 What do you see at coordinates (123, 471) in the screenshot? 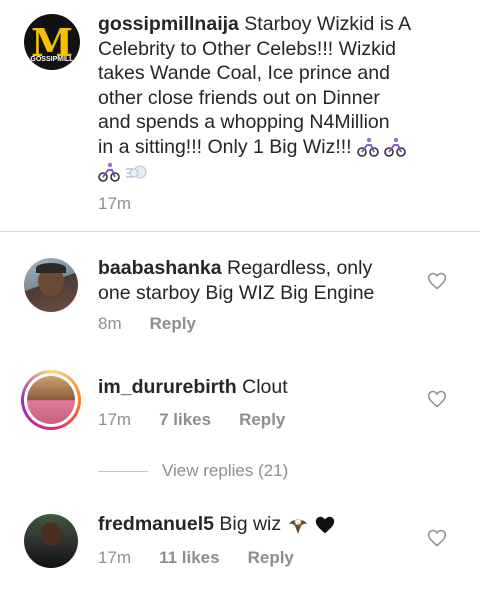
I see `replies-line` at bounding box center [123, 471].